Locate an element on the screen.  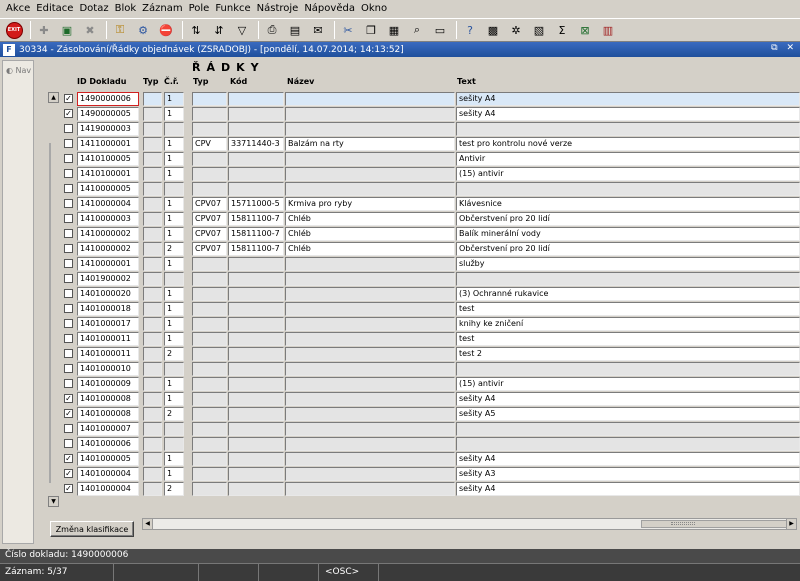
sort-desc-icon: ⇵ is located at coordinates (219, 30).